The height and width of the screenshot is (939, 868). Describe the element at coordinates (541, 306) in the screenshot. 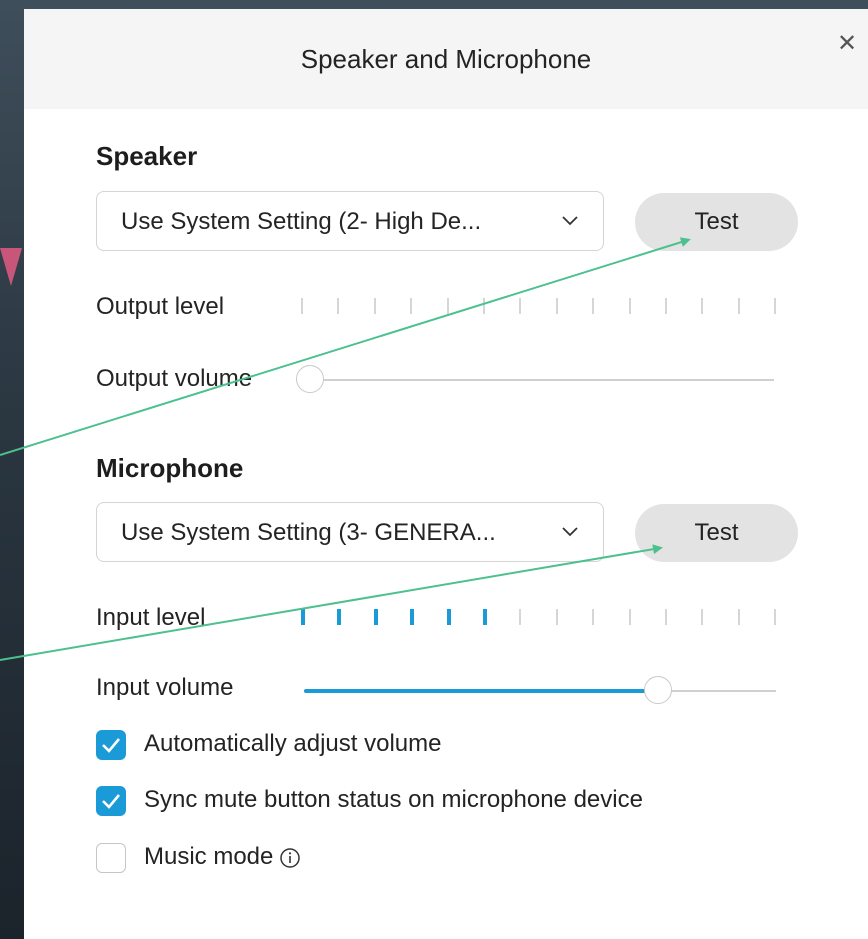

I see `output-level-meter` at that location.